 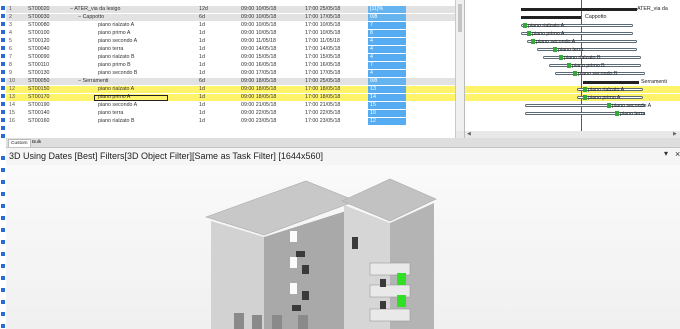 What do you see at coordinates (116, 121) in the screenshot?
I see `task-name: piano rialzato B` at bounding box center [116, 121].